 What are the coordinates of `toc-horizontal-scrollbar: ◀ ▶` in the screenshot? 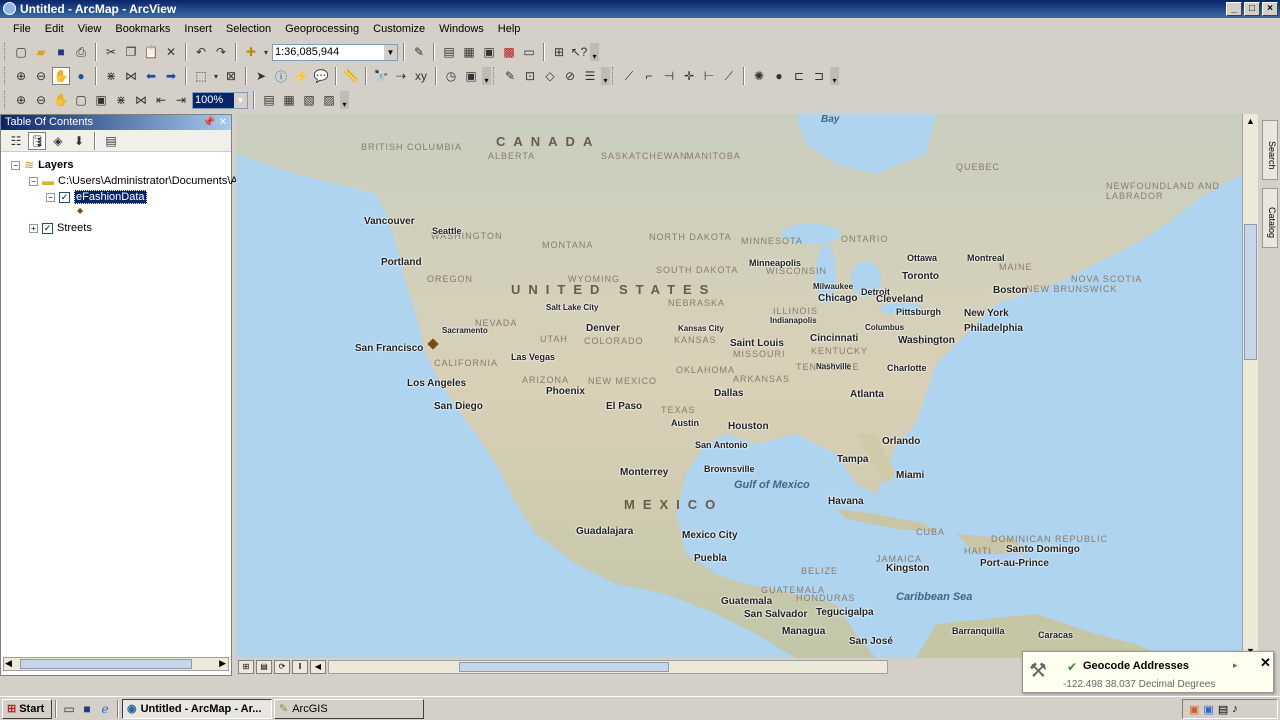 It's located at (116, 664).